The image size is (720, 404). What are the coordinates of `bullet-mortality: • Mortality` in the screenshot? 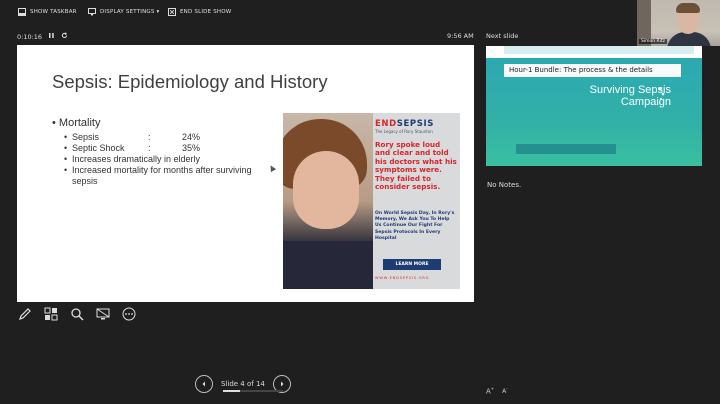 It's located at (76, 123).